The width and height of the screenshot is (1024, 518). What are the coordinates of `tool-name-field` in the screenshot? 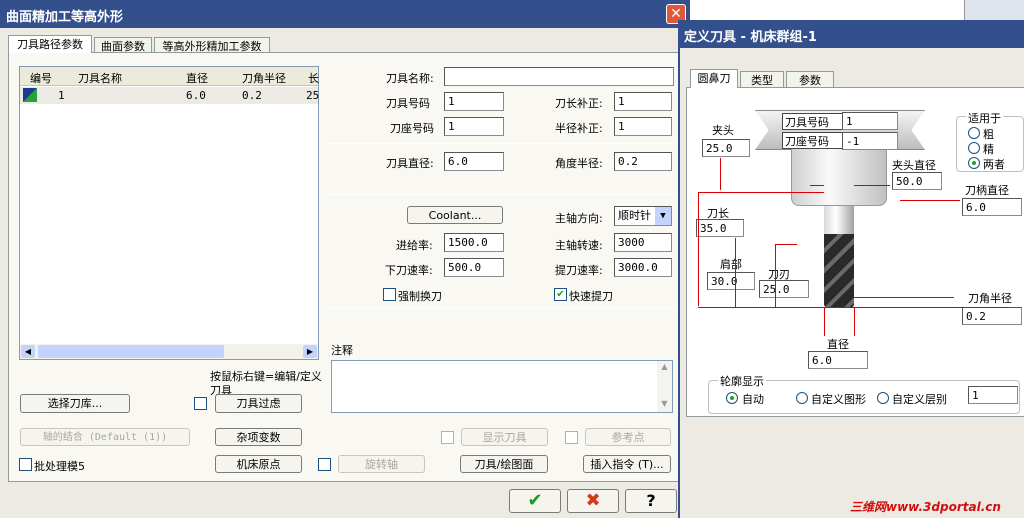 It's located at (559, 76).